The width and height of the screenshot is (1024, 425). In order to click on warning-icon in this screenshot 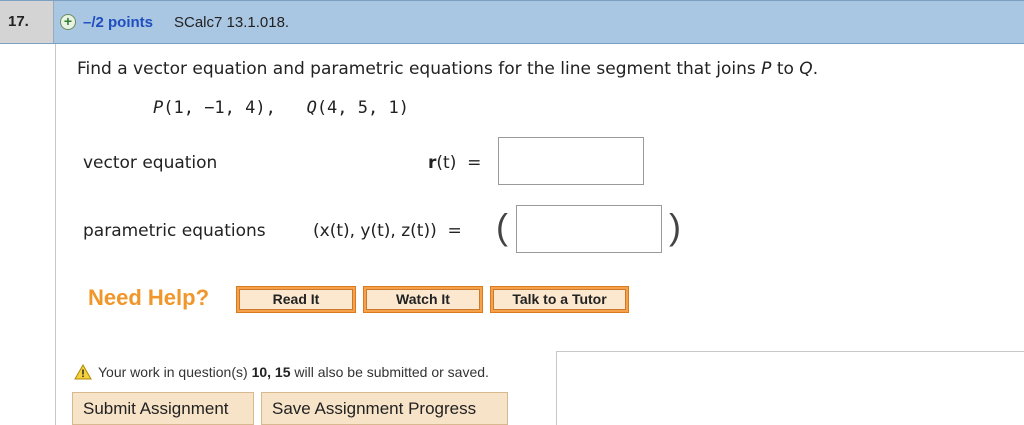, I will do `click(83, 372)`.